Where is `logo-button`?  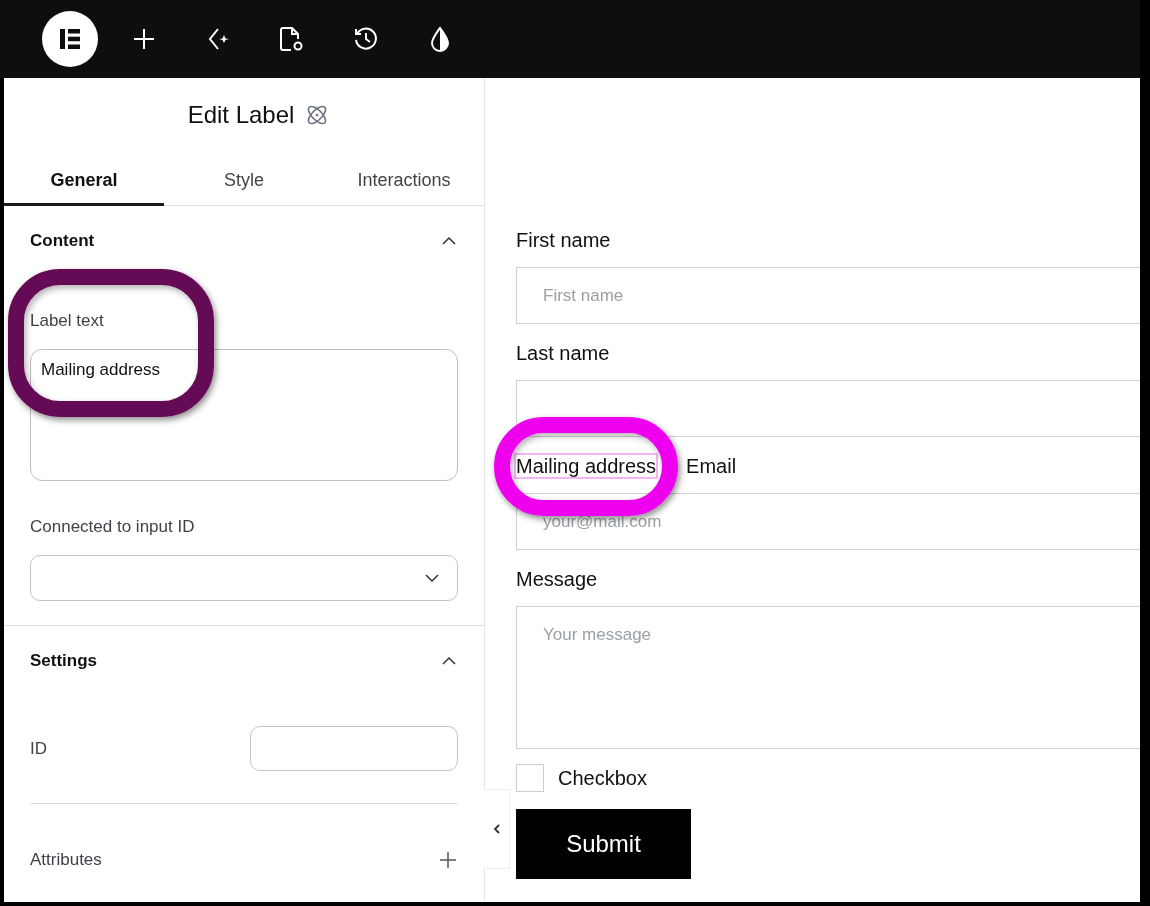
logo-button is located at coordinates (70, 39).